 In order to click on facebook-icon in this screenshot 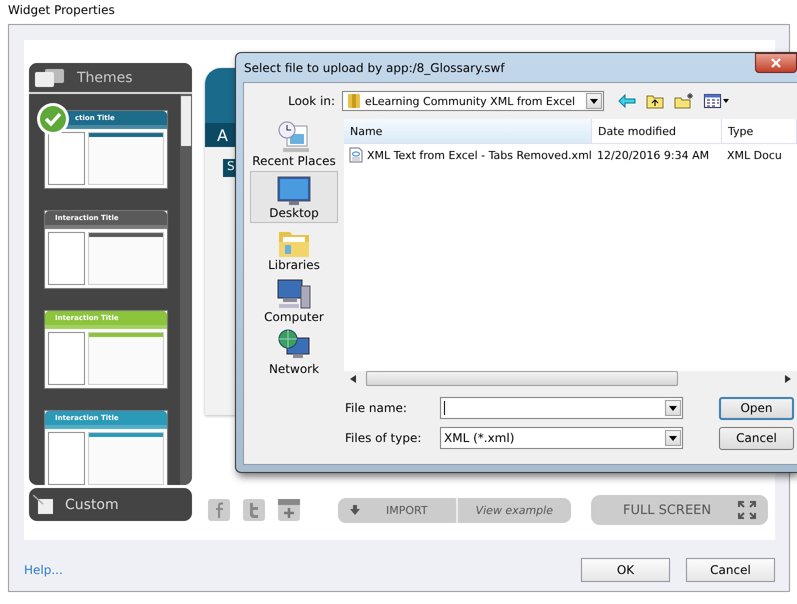, I will do `click(219, 510)`.